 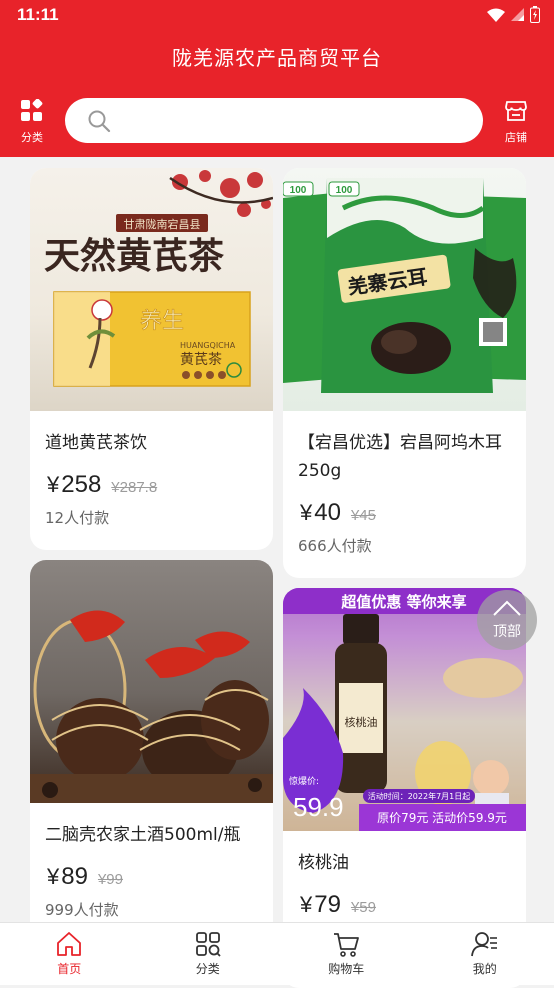 I want to click on status-bar: 11:11, so click(x=277, y=15).